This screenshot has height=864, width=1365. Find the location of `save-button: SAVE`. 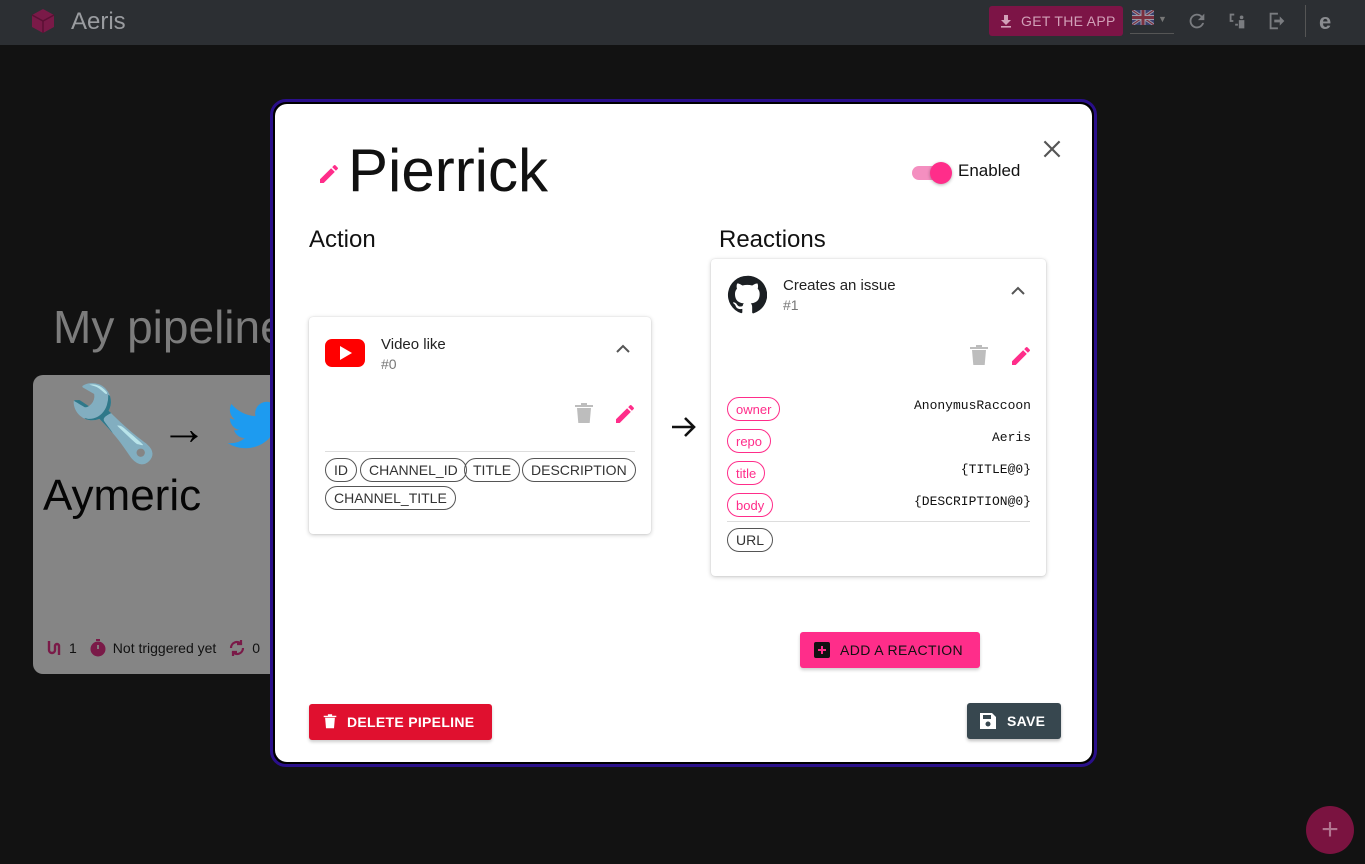

save-button: SAVE is located at coordinates (1014, 721).